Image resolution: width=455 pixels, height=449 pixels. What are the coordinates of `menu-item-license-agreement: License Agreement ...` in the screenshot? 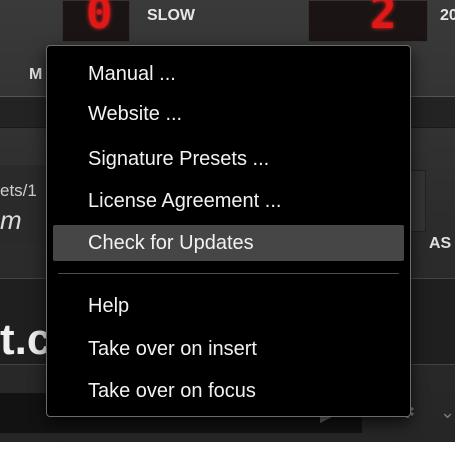 It's located at (228, 201).